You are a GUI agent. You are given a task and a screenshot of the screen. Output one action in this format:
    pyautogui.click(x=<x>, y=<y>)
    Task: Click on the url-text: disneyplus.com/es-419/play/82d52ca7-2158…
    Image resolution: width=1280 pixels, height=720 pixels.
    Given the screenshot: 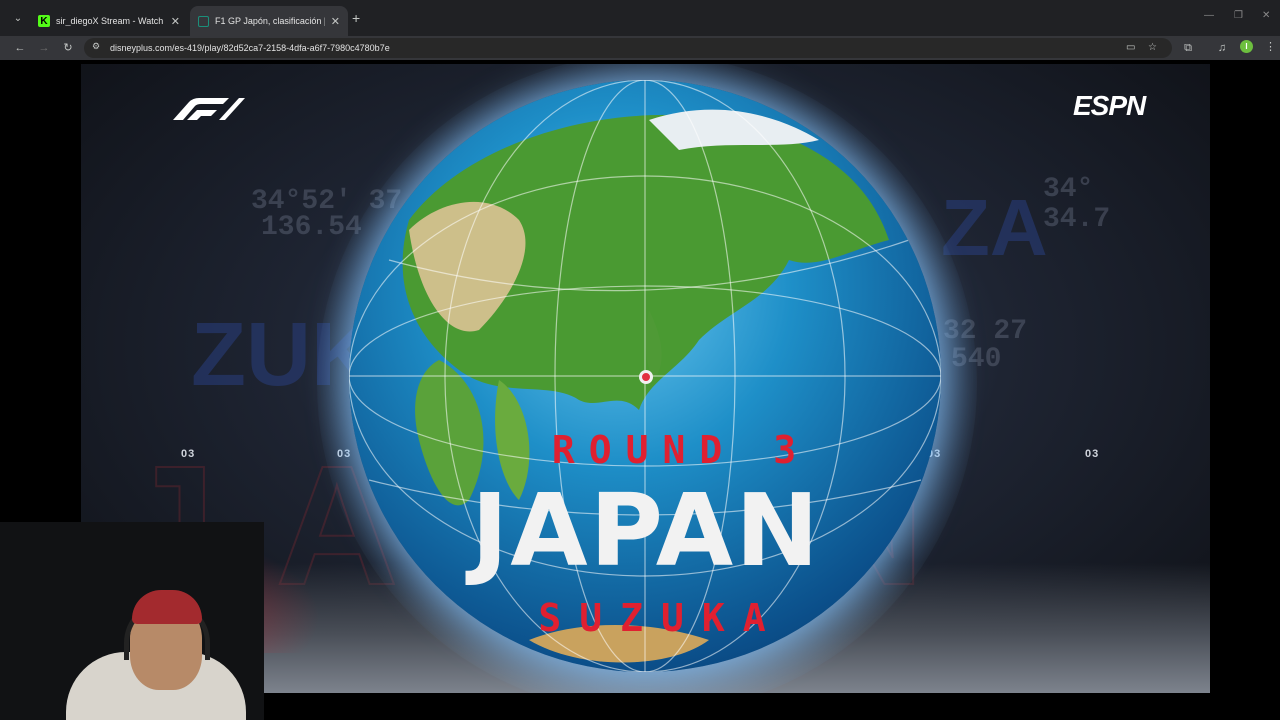 What is the action you would take?
    pyautogui.click(x=250, y=48)
    